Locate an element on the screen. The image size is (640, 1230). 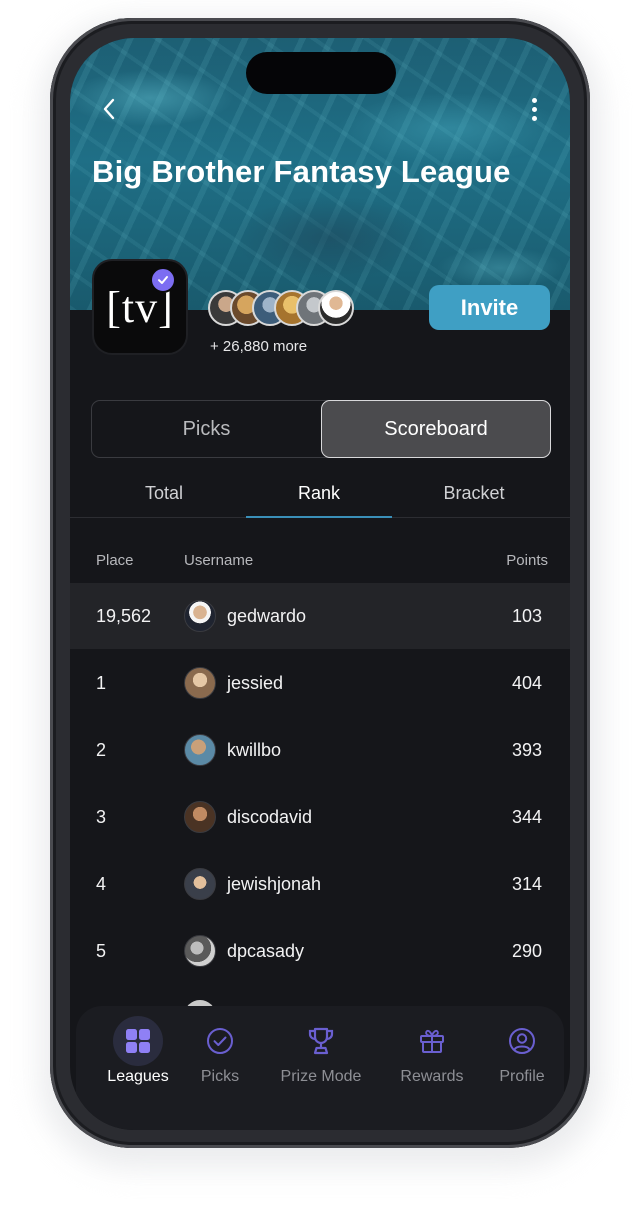
tab-label: Prize Mode is located at coordinates (321, 1076).